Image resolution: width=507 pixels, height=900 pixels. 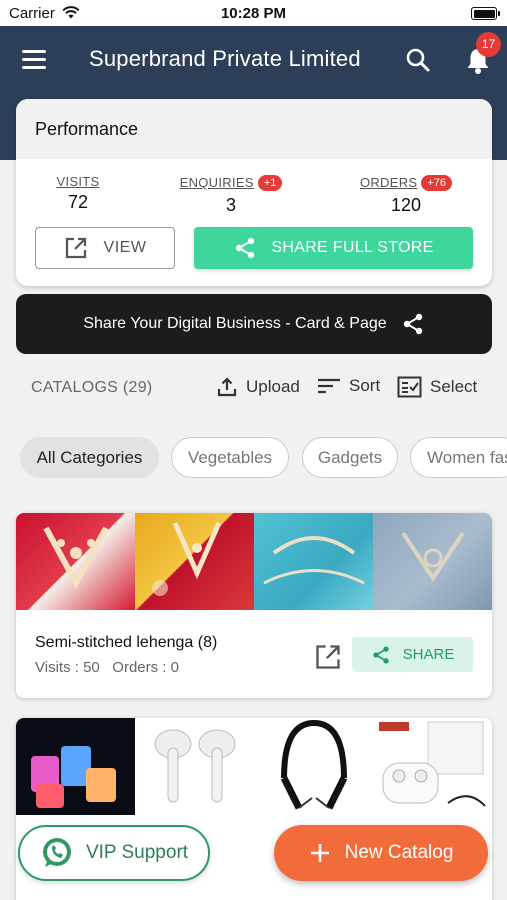 I want to click on upload-button: Upload, so click(x=258, y=387).